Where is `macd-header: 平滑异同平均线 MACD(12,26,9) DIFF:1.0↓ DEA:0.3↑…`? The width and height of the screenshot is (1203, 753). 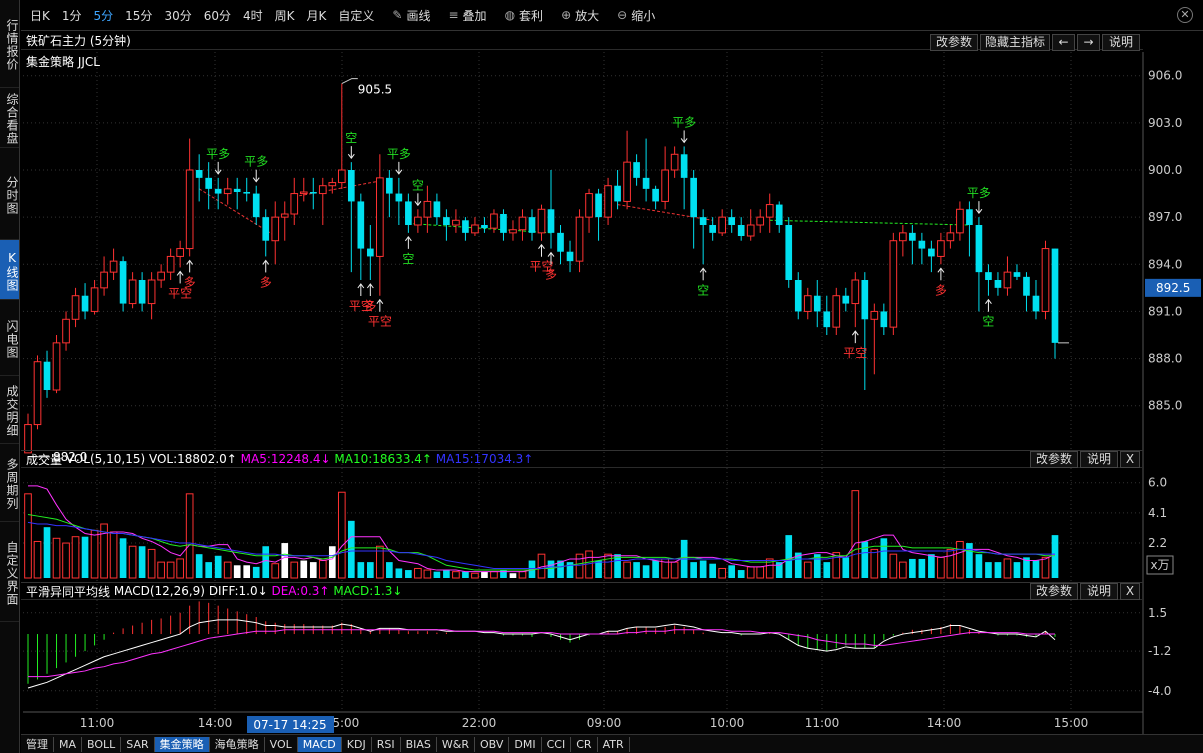
macd-header: 平滑异同平均线 MACD(12,26,9) DIFF:1.0↓ DEA:0.3↑… is located at coordinates (582, 591).